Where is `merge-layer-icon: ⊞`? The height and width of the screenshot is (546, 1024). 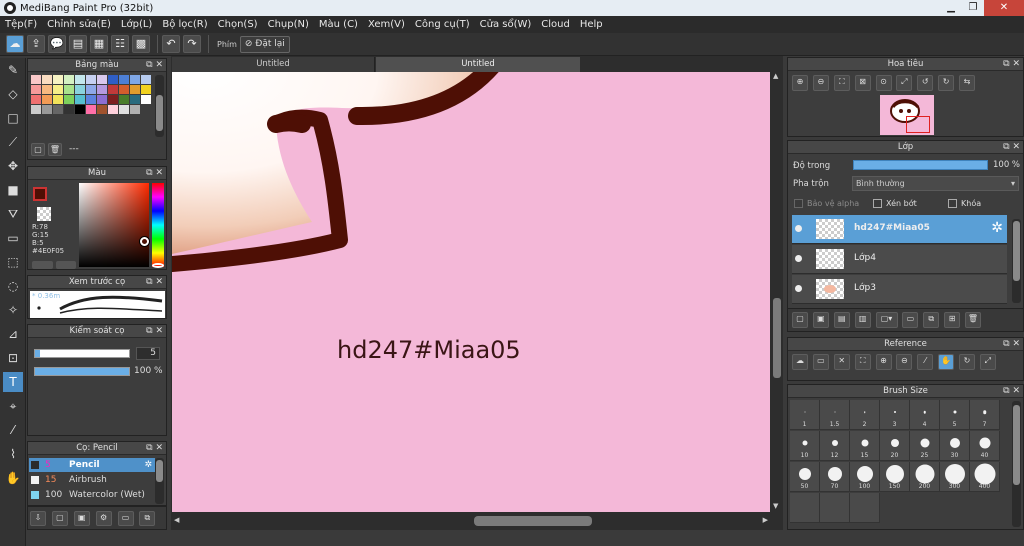
merge-layer-icon: ⊞ is located at coordinates (952, 320).